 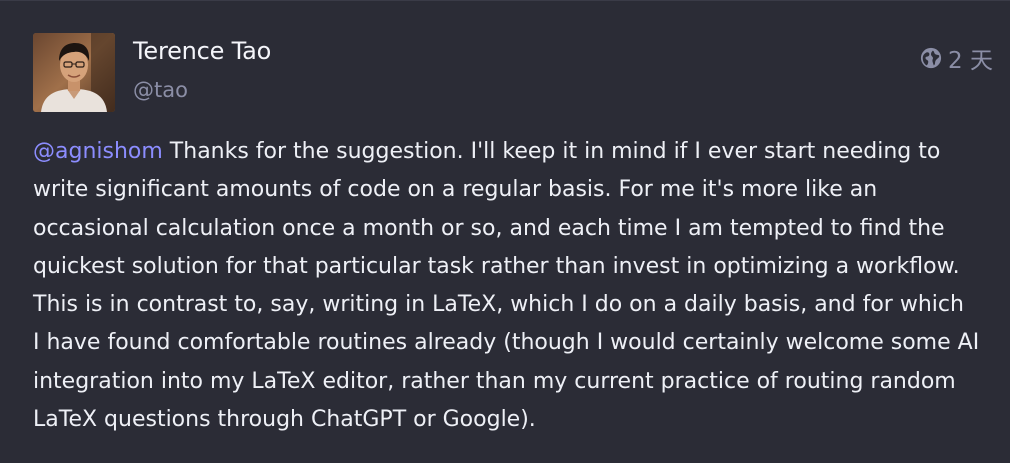 I want to click on status-timestamp: 2 天, so click(x=956, y=58).